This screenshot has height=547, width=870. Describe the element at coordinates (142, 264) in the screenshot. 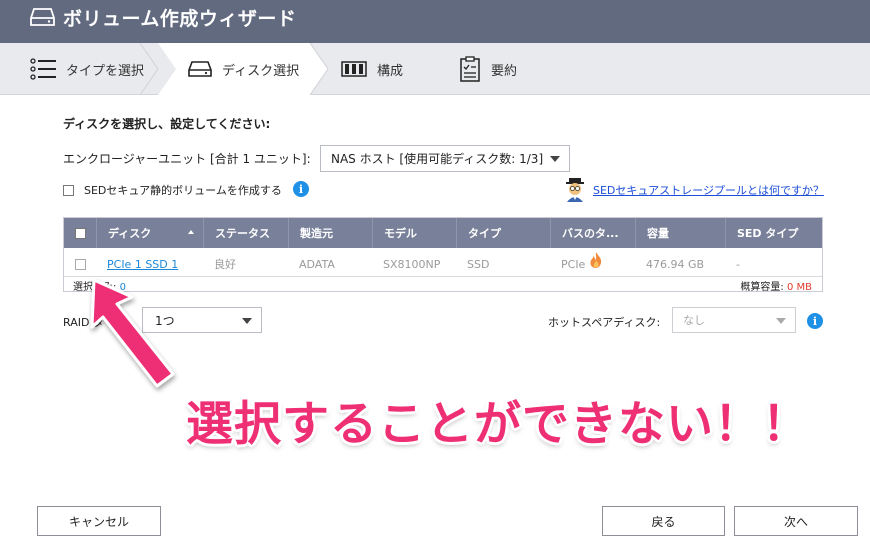

I see `disk-name-link: PCIe 1 SSD 1` at that location.